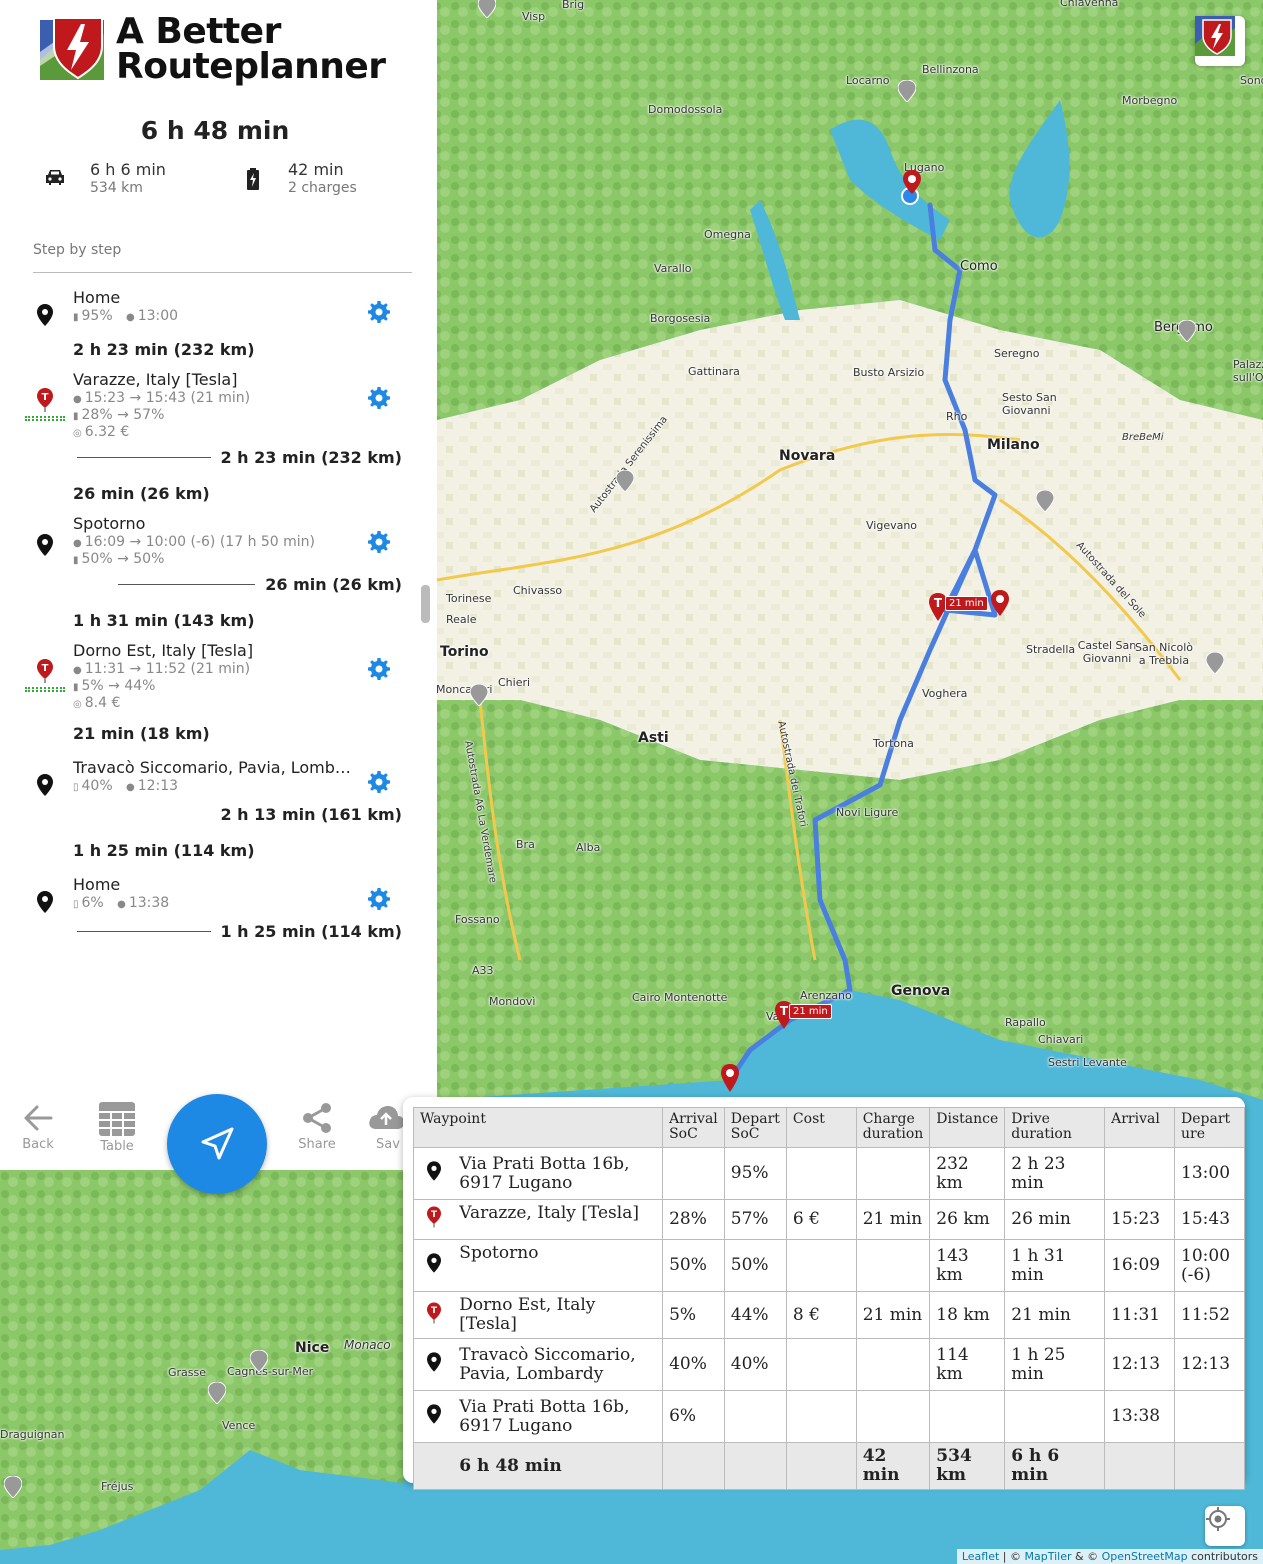  Describe the element at coordinates (125, 786) in the screenshot. I see `waypoint-details: ▯ 40% ● 12:13` at that location.